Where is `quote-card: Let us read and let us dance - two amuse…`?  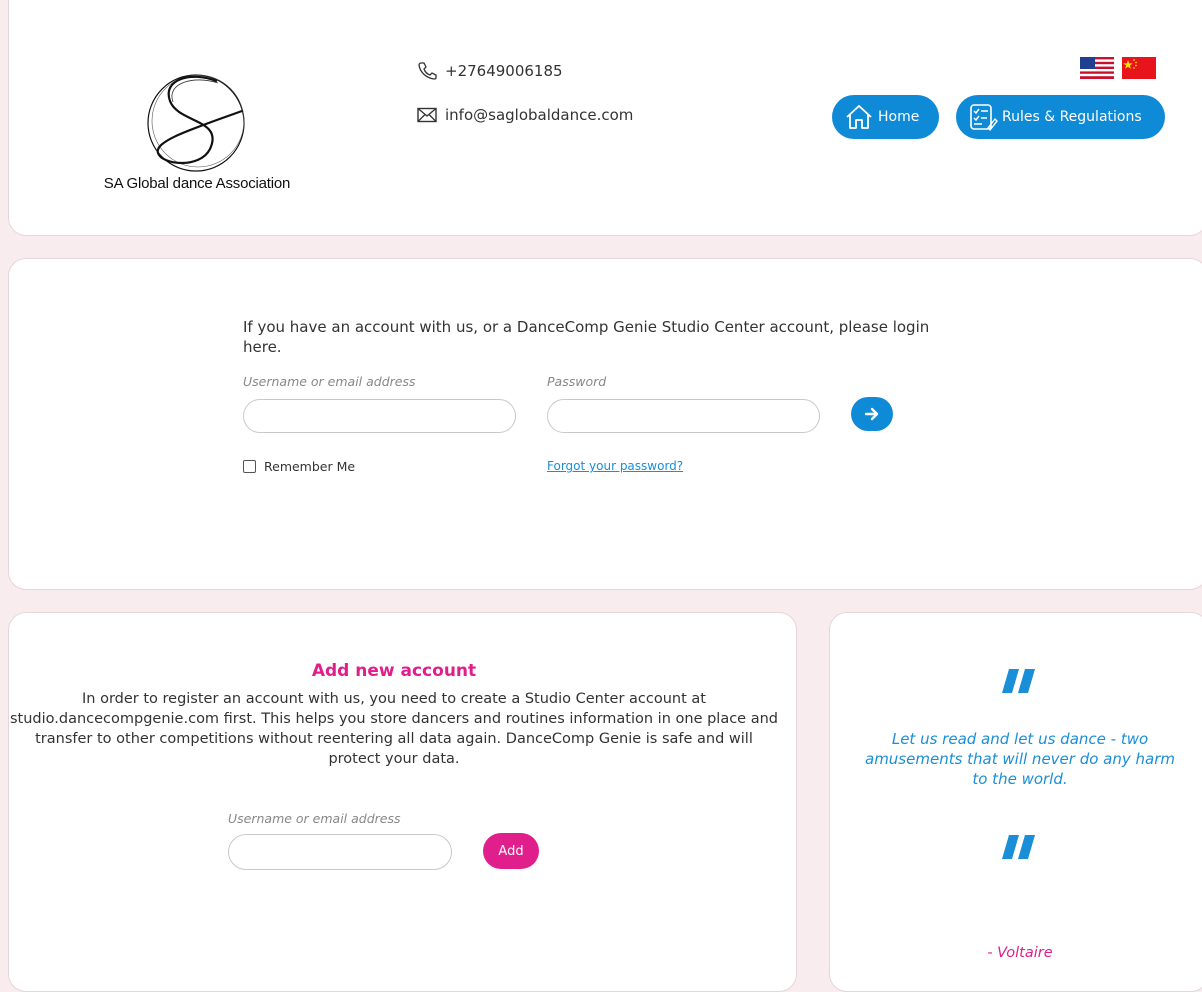
quote-card: Let us read and let us dance - two amuse… is located at coordinates (1015, 802).